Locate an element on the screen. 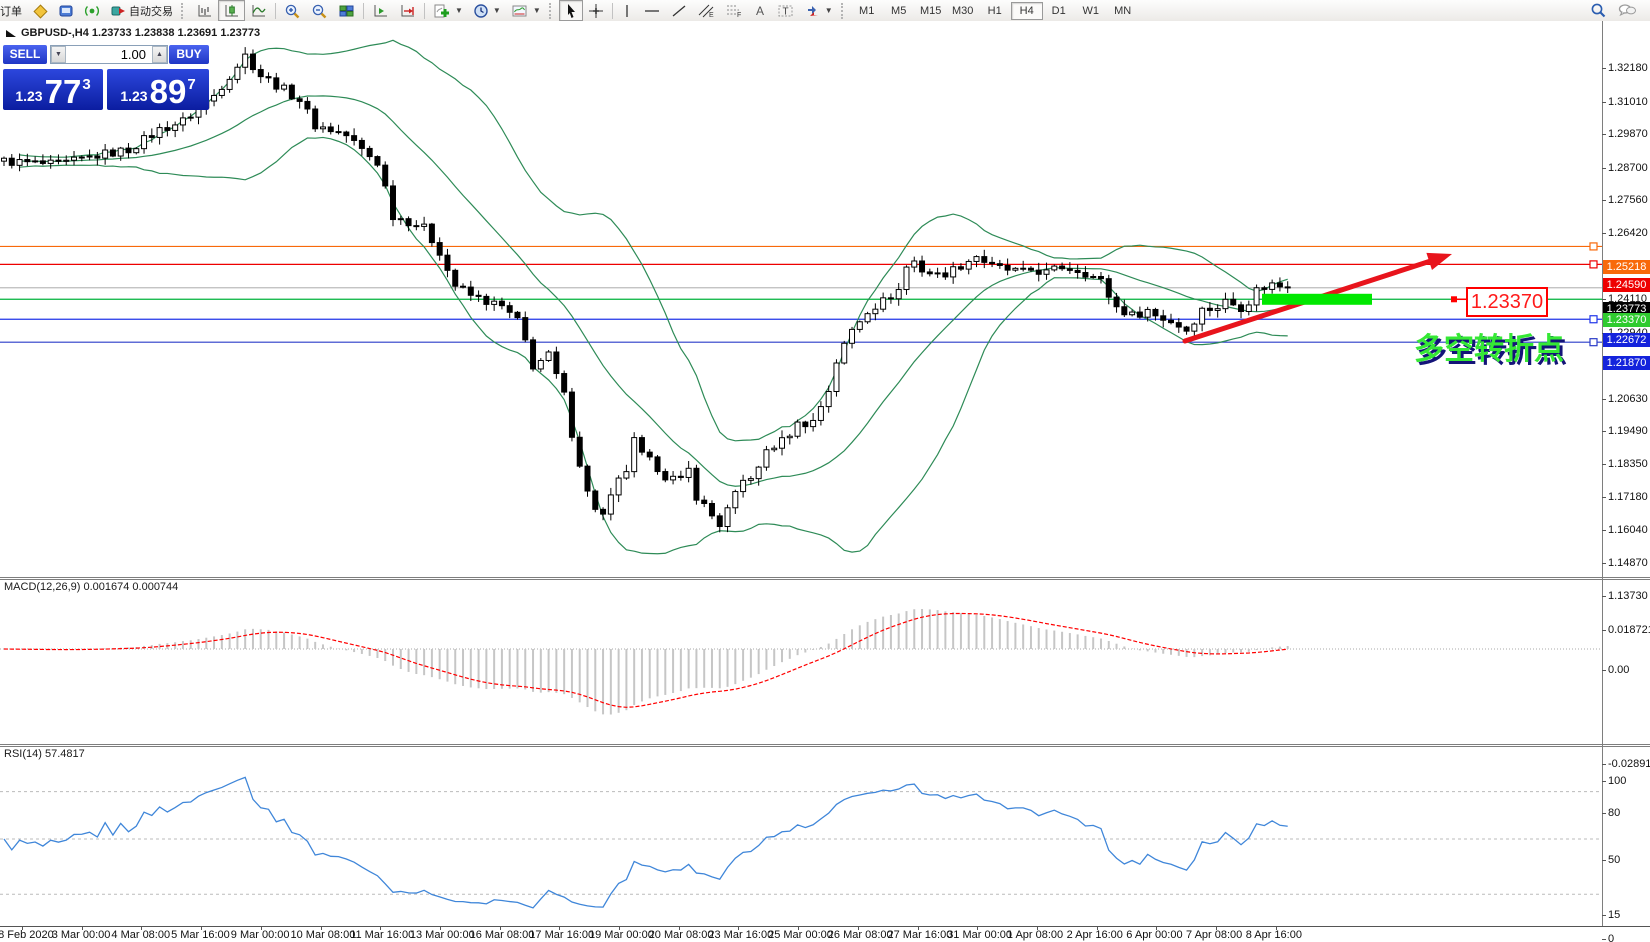 This screenshot has width=1650, height=942. chat-icon is located at coordinates (1627, 10).